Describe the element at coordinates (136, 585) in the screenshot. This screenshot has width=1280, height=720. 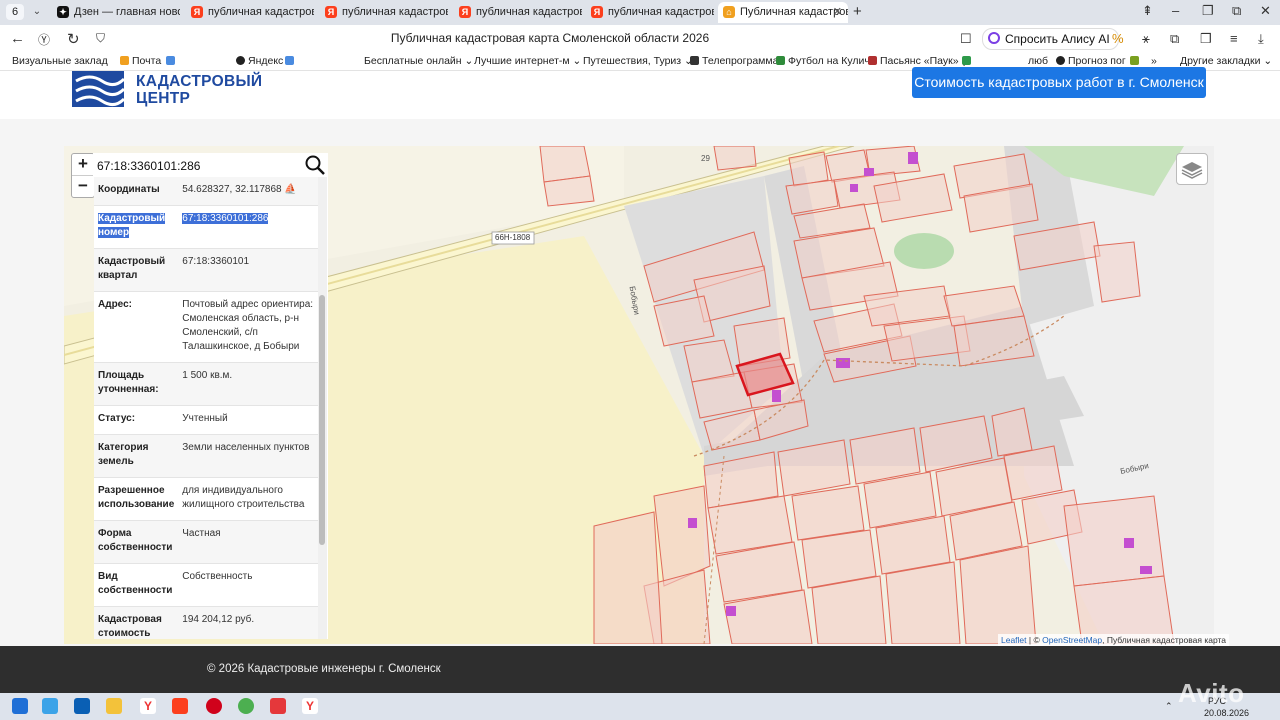
I see `info-key: Вид собственности` at that location.